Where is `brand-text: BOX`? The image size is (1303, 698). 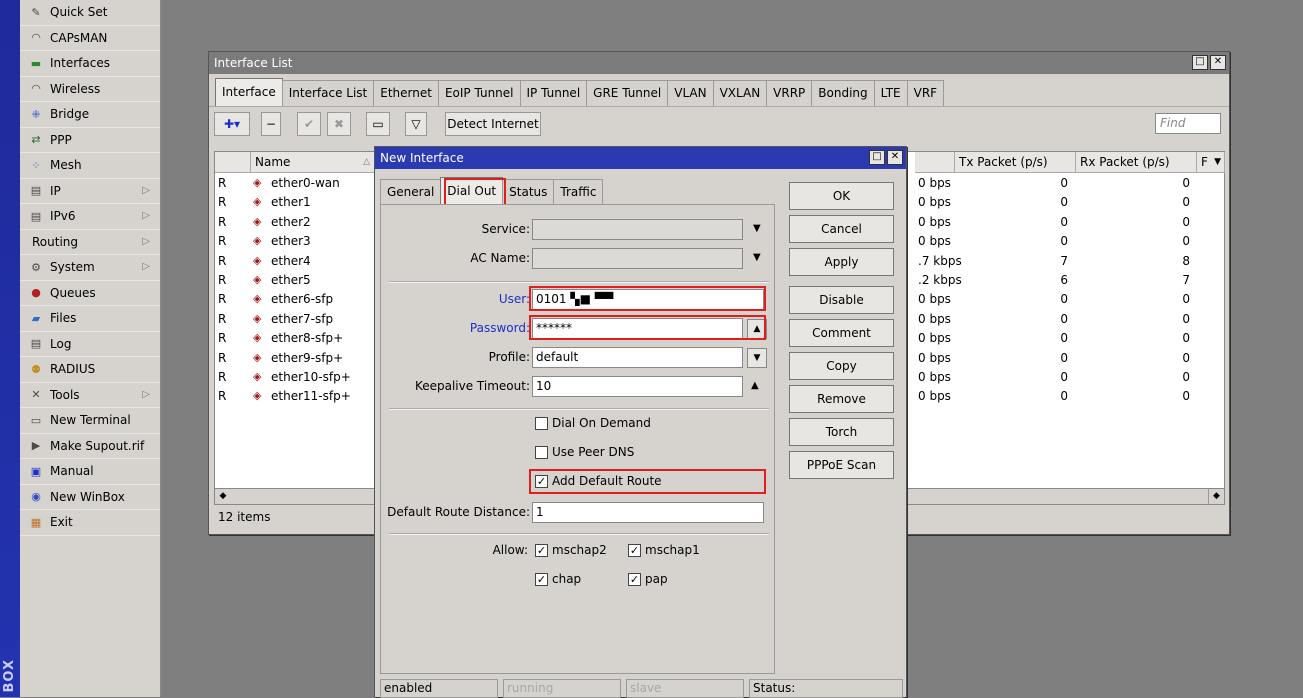
brand-text: BOX is located at coordinates (9, 676).